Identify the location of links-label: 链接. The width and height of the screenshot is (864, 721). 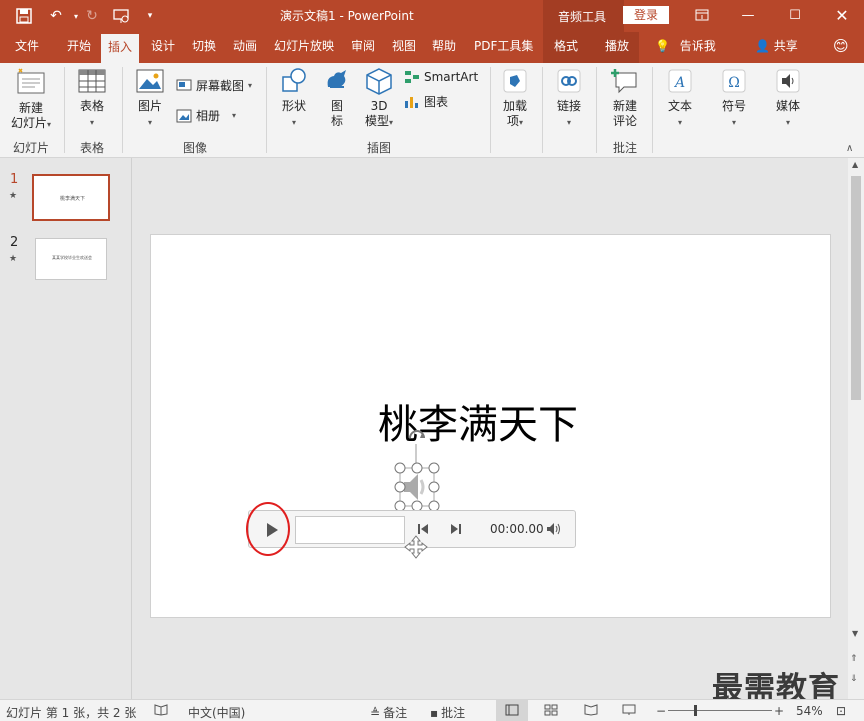
(568, 106).